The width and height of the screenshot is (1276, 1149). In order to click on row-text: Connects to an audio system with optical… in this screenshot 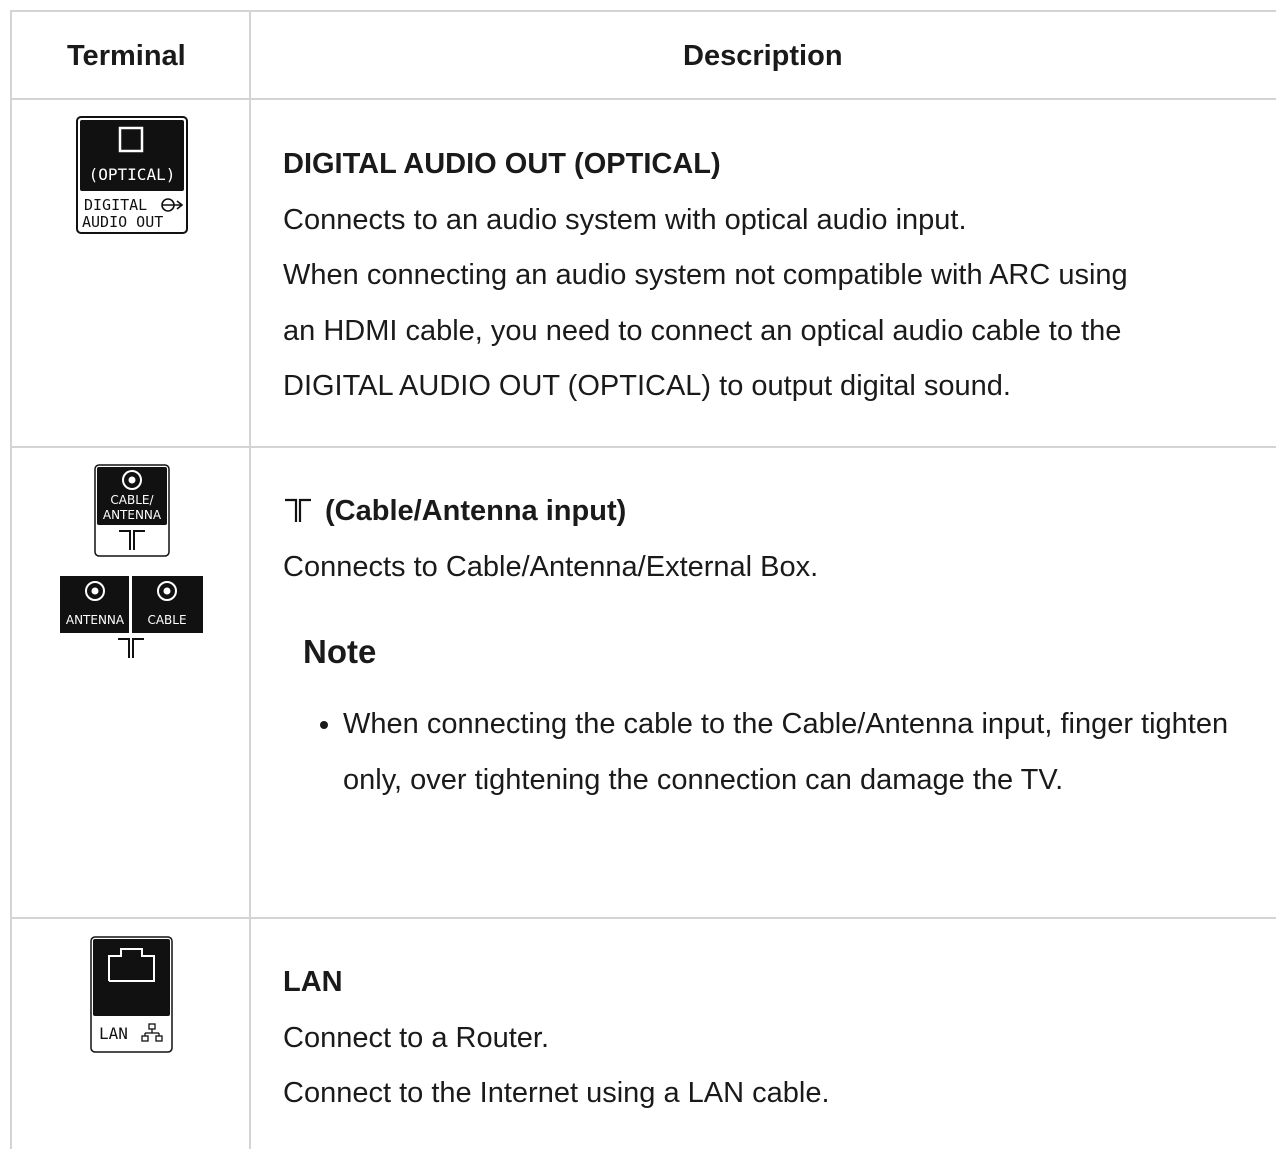, I will do `click(625, 219)`.